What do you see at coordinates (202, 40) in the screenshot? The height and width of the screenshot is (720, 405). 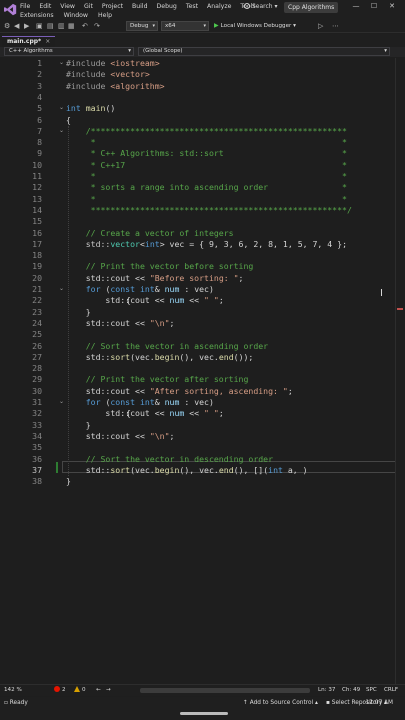 I see `tab-row: main.cpp* ×` at bounding box center [202, 40].